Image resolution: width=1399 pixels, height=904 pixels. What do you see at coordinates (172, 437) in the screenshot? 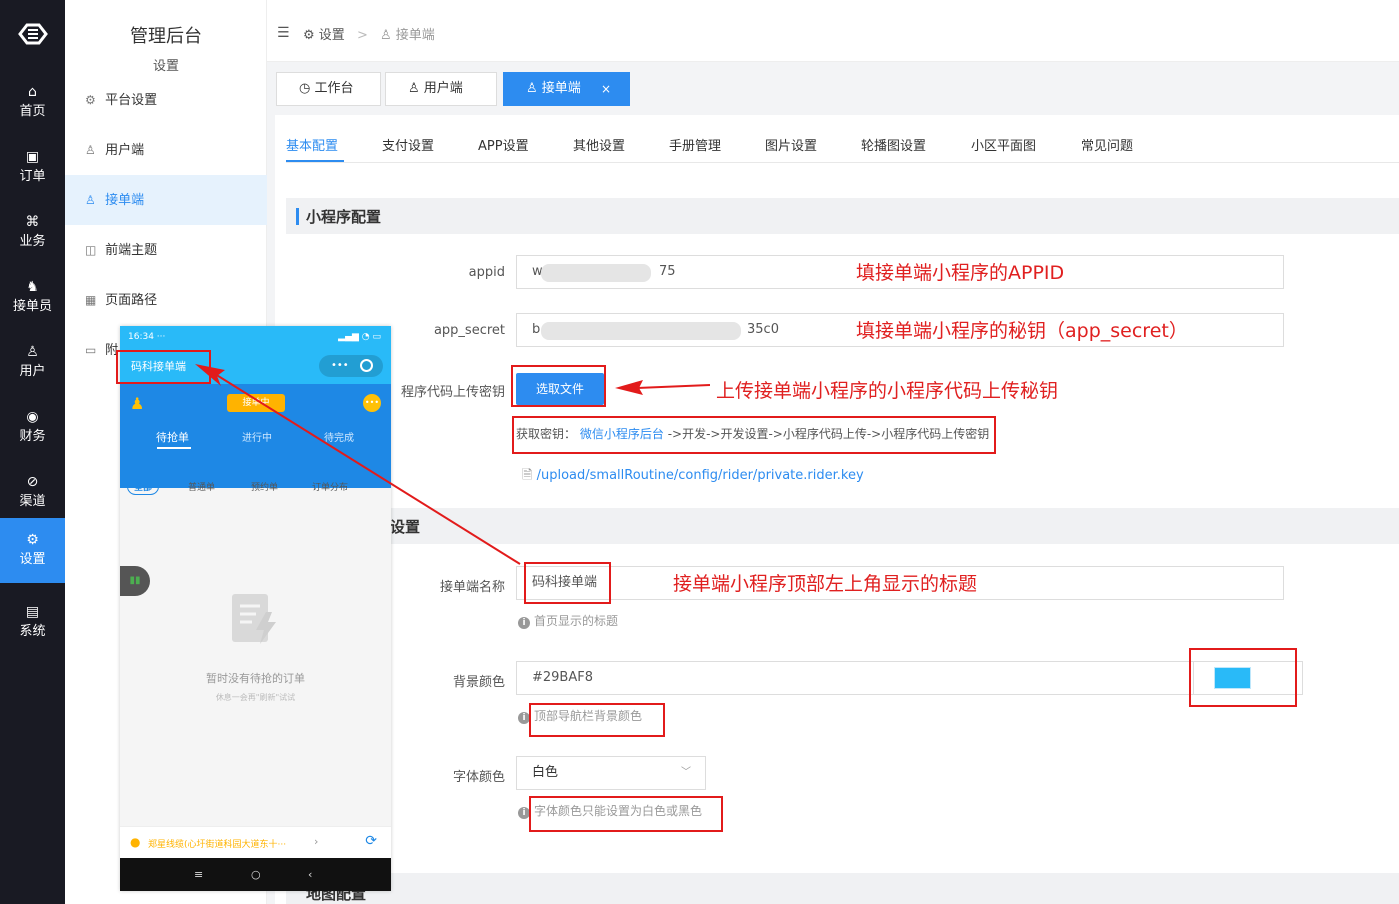
I see `phone-tab-pending: 待抢单` at bounding box center [172, 437].